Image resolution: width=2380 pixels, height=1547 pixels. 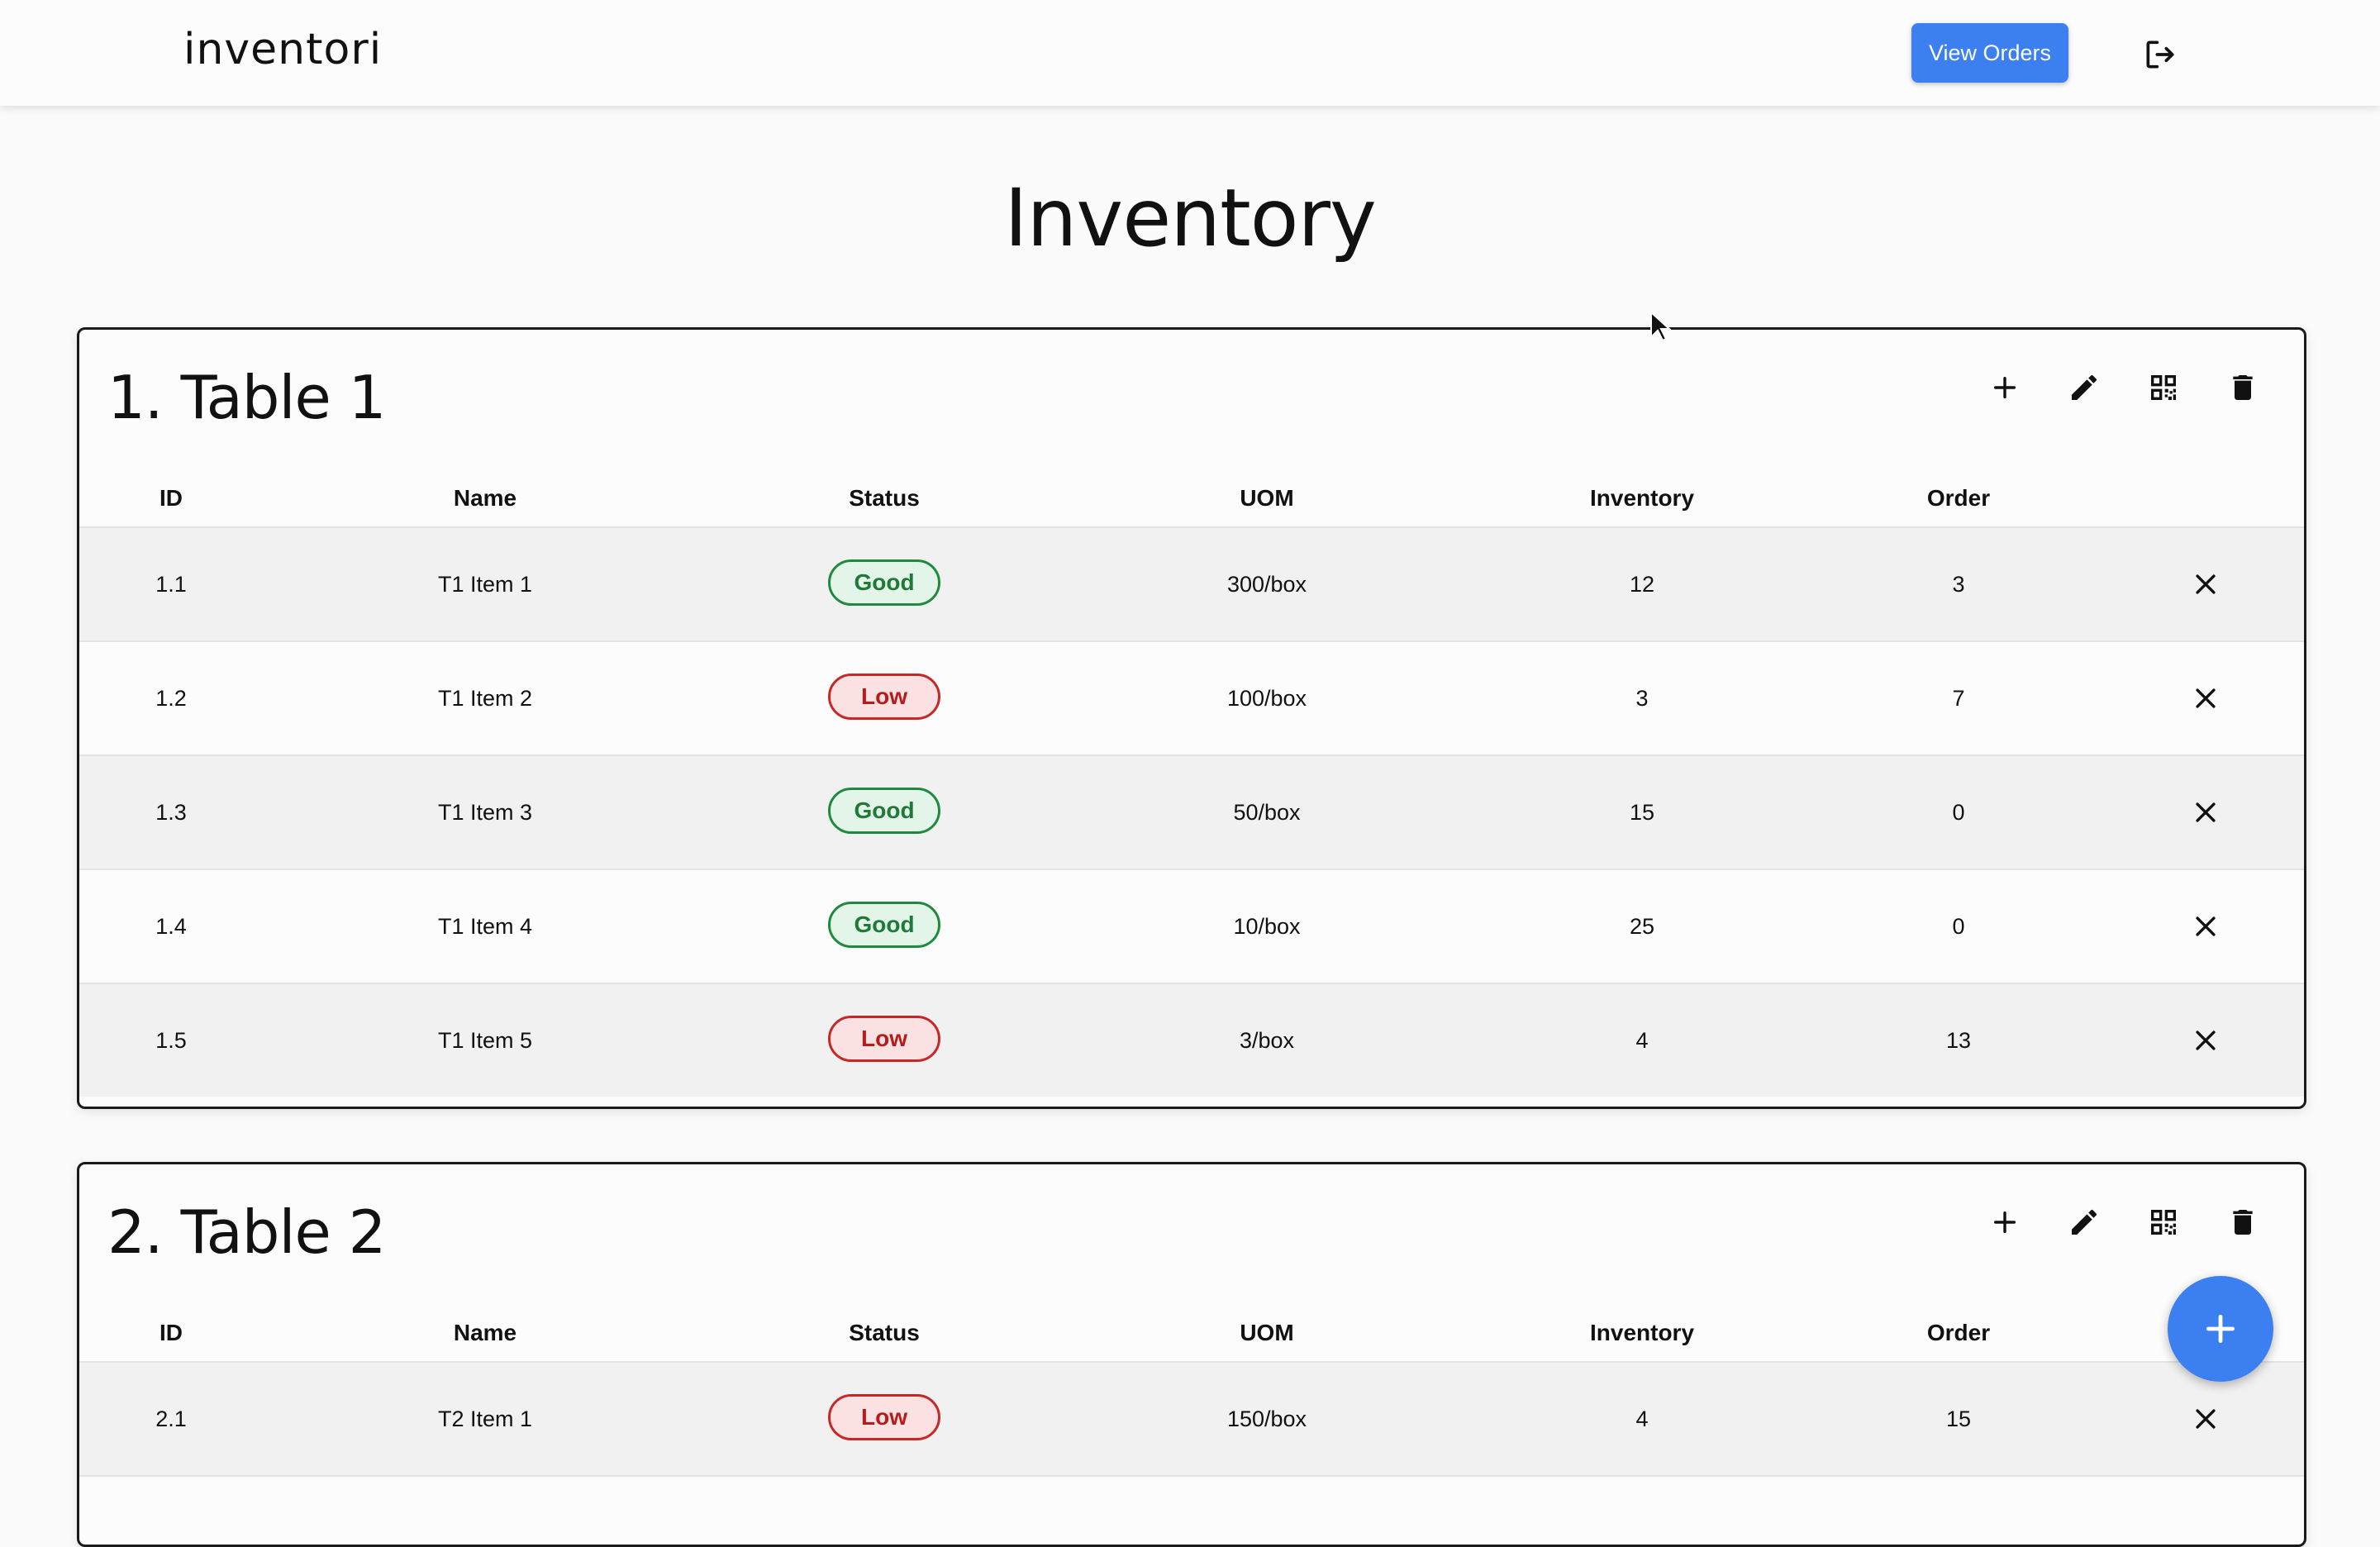 What do you see at coordinates (1267, 1040) in the screenshot?
I see `cell-uom: 3/box` at bounding box center [1267, 1040].